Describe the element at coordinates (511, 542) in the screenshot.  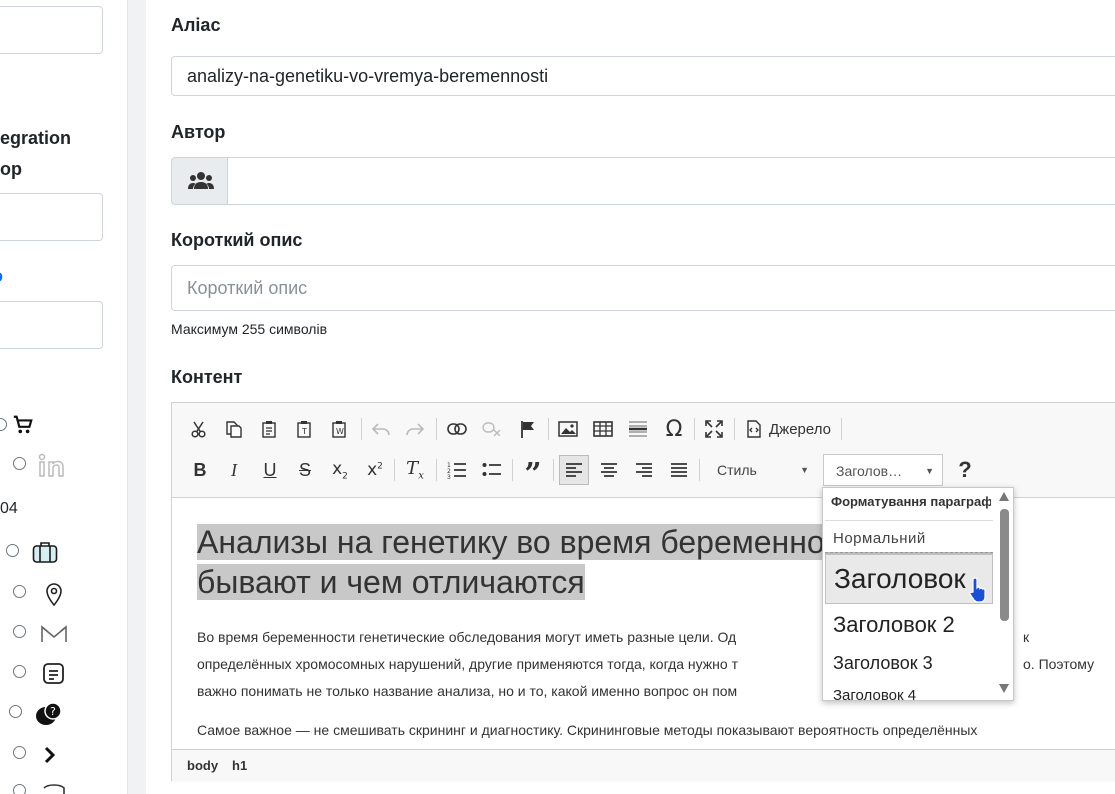
I see `heading-line-1: Анализы на генетику во время беременно` at that location.